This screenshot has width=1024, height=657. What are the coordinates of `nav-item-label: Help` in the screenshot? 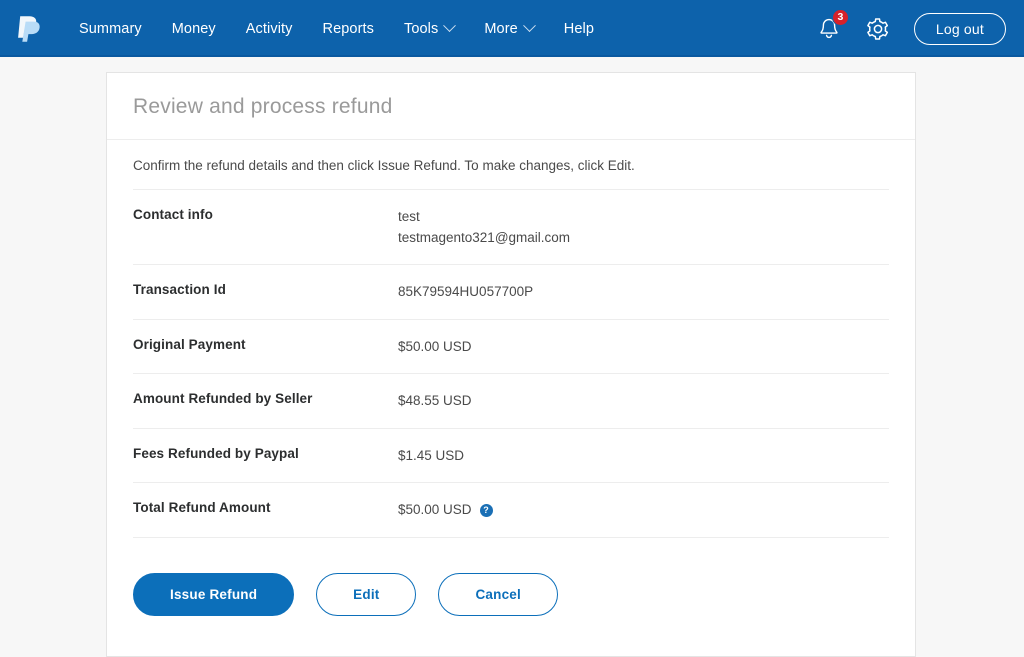 It's located at (579, 28).